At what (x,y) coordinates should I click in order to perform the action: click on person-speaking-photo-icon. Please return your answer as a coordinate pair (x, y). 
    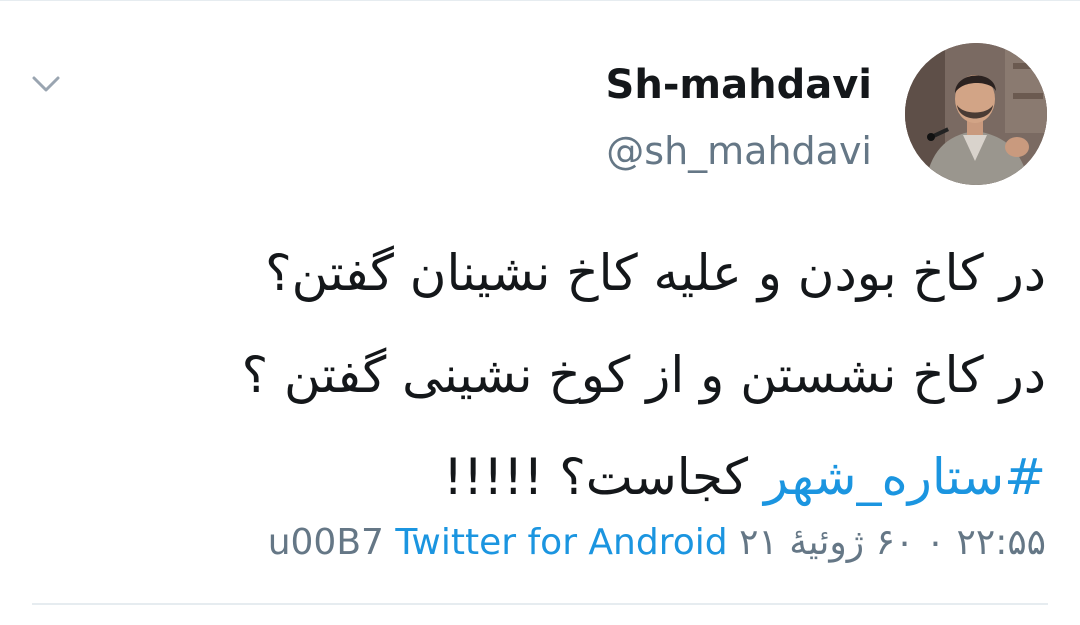
    Looking at the image, I should click on (976, 114).